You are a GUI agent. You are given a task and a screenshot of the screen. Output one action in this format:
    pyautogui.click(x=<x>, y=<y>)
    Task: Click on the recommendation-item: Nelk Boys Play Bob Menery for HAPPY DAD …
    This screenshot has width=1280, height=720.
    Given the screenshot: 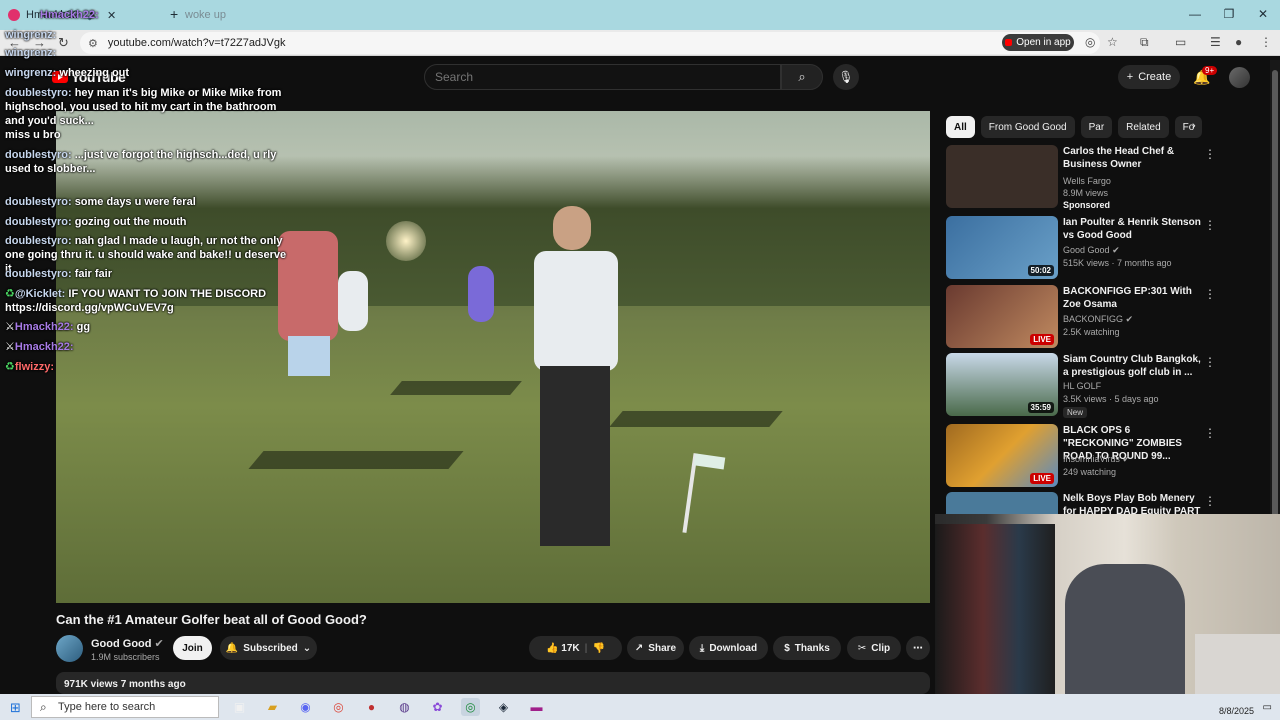 What is the action you would take?
    pyautogui.click(x=1096, y=503)
    